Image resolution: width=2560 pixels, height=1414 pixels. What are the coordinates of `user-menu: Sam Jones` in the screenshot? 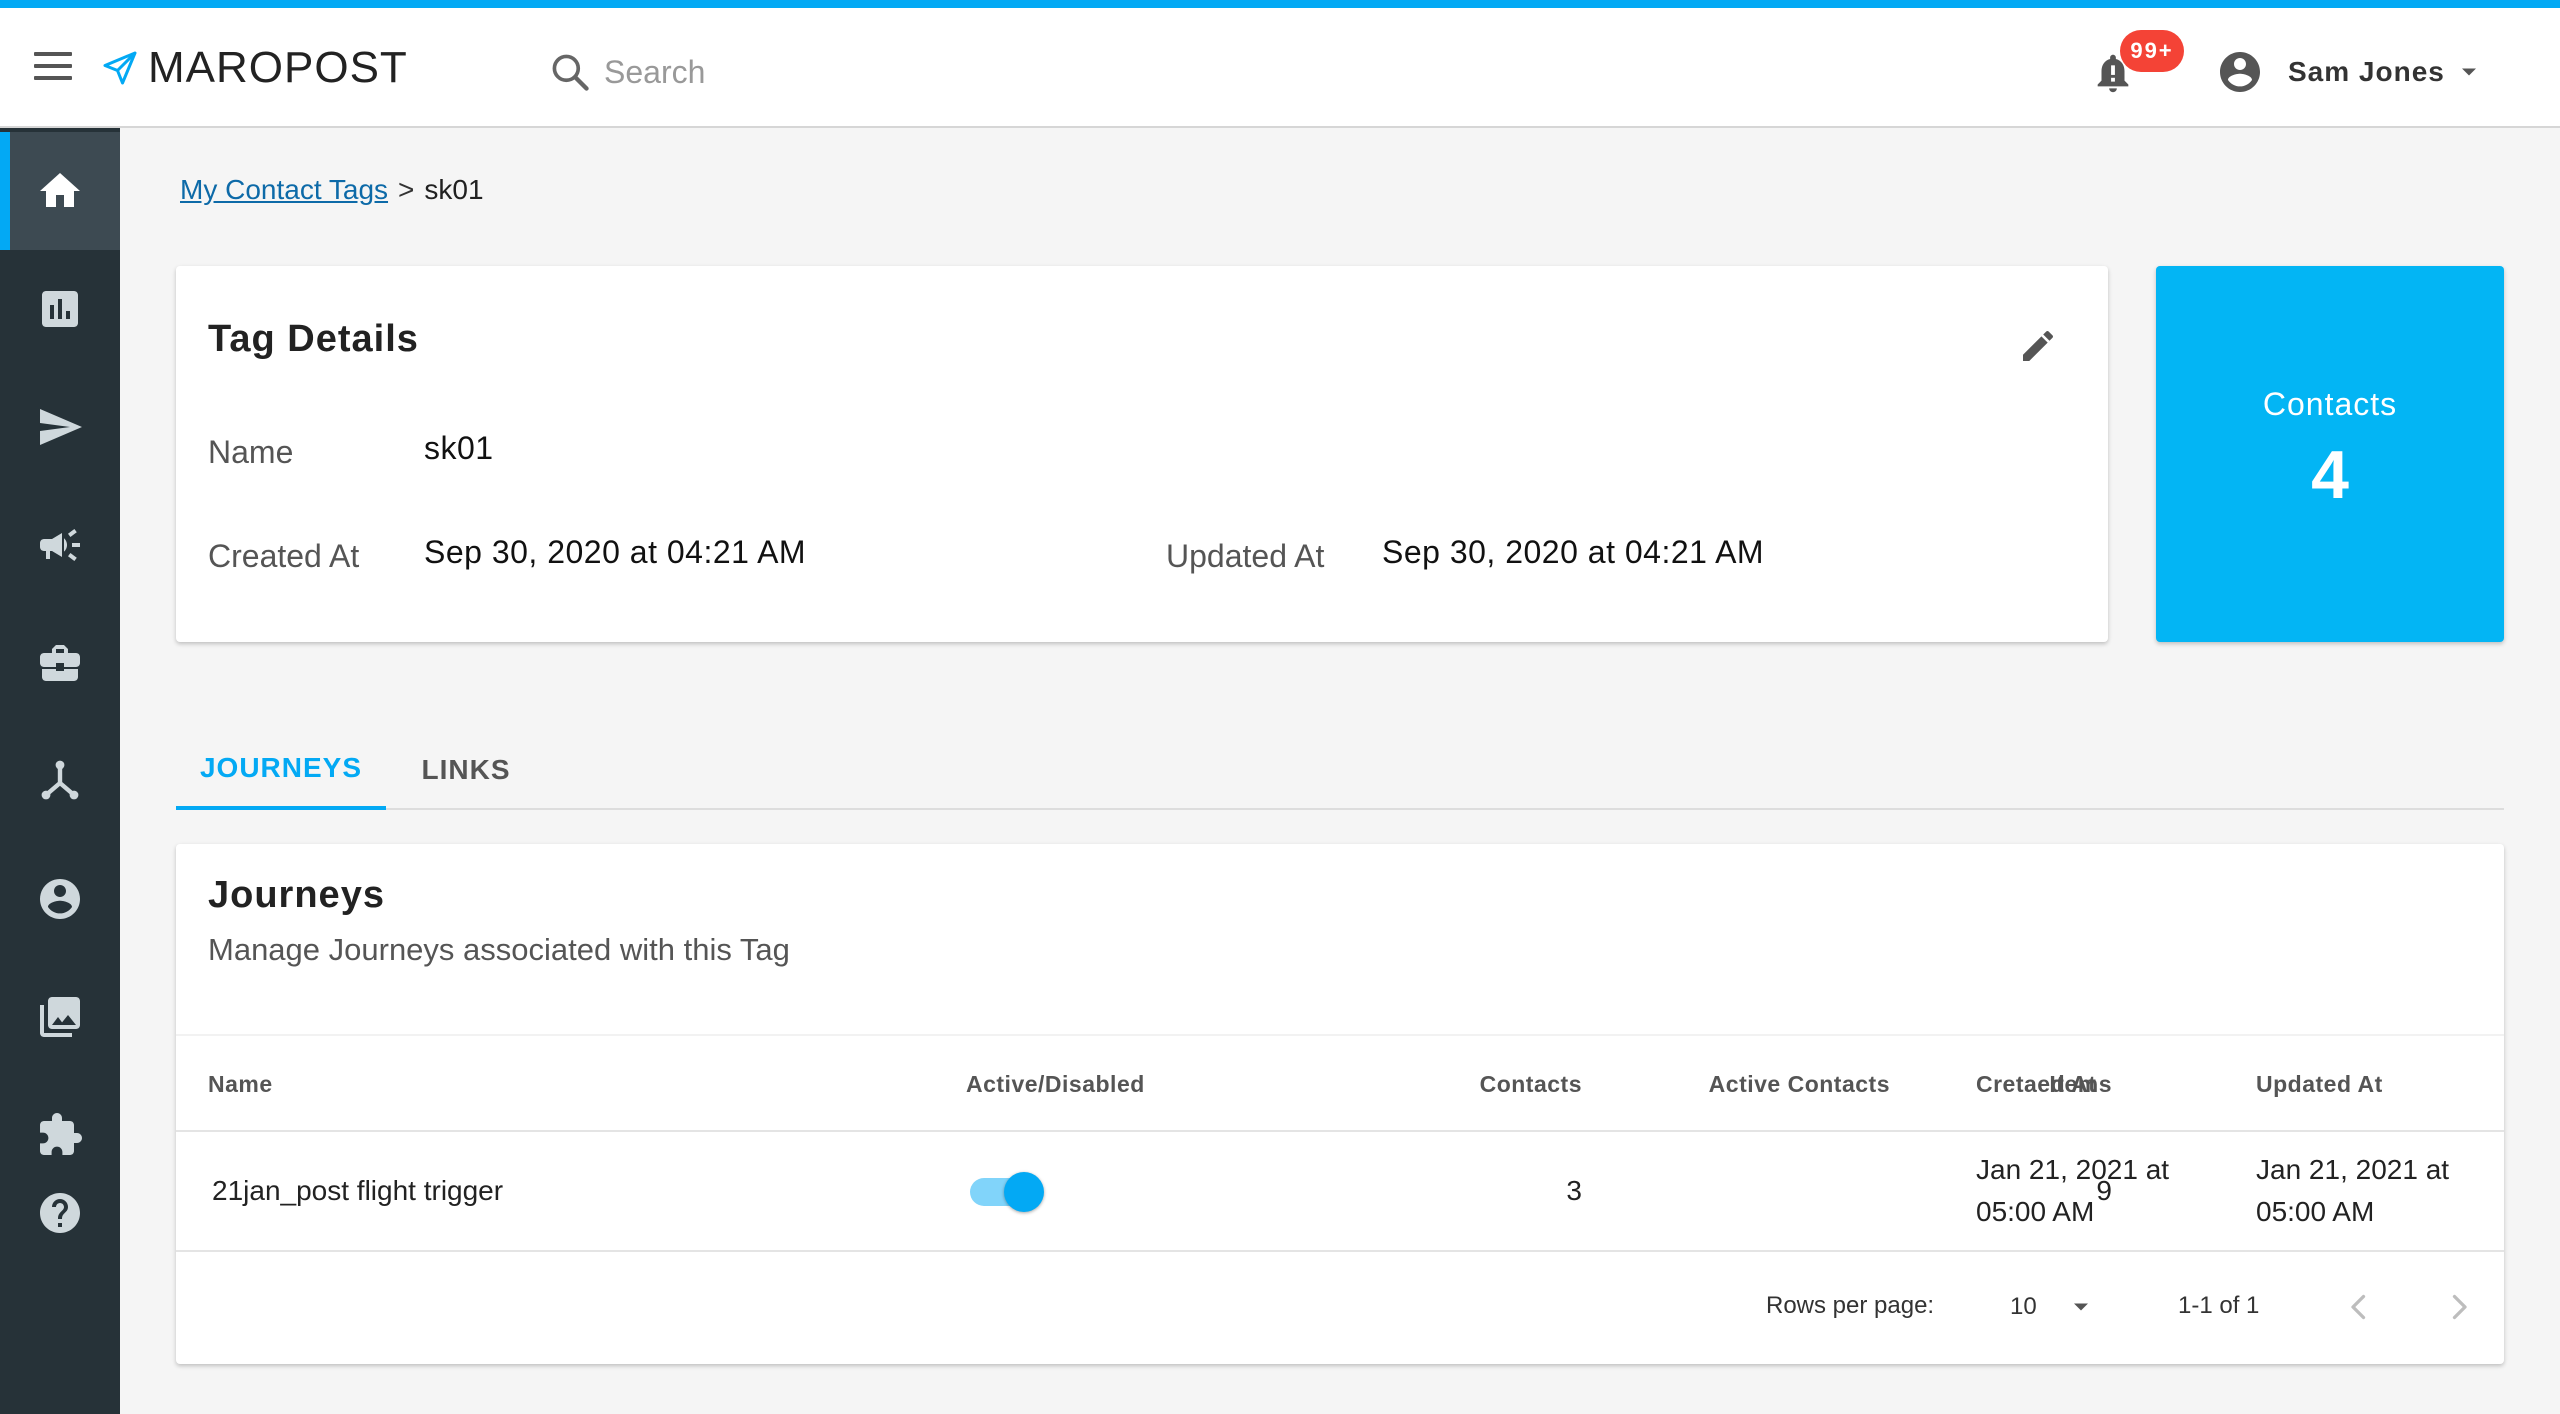 It's located at (2349, 72).